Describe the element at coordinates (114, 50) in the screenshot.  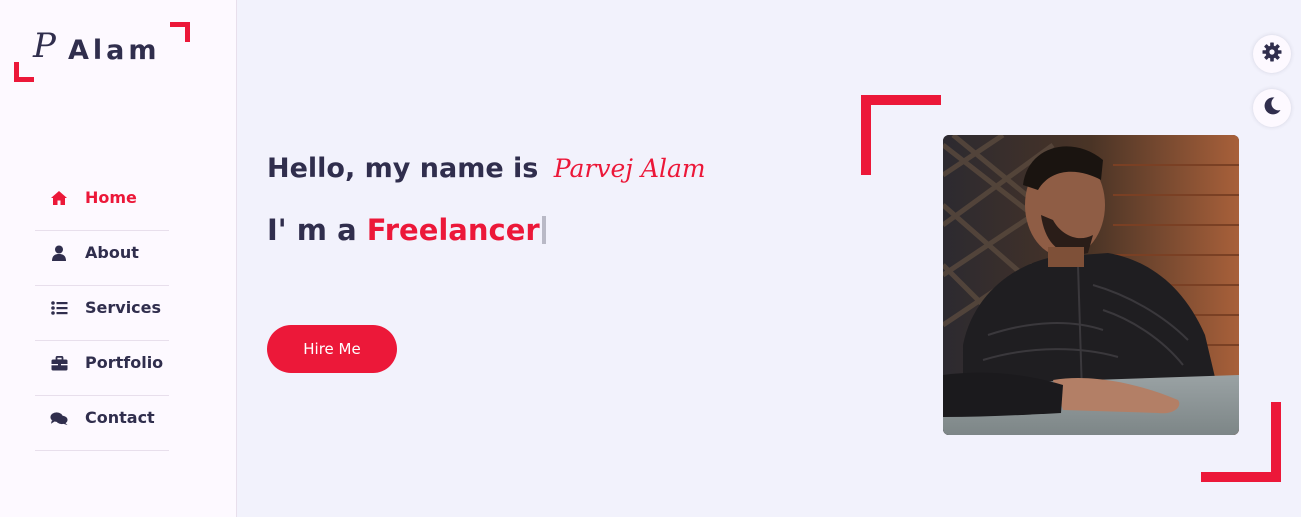
I see `logo-text: Alam` at that location.